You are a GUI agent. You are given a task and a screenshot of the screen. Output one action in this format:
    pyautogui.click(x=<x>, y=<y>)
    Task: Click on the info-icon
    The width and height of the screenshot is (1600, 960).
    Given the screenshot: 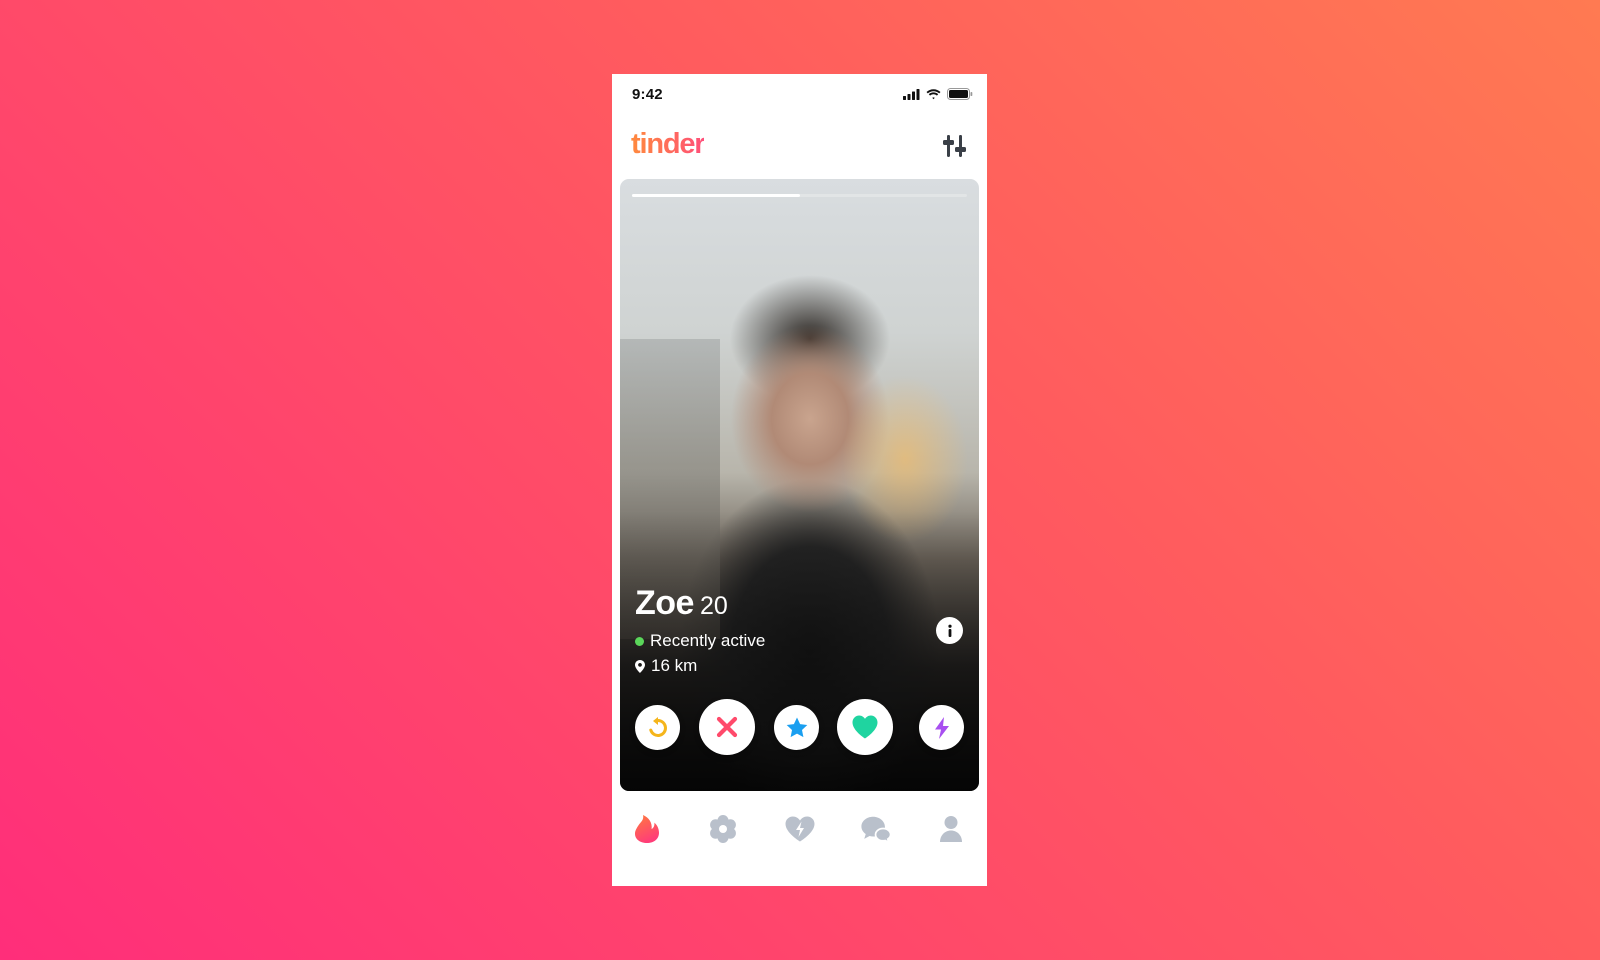 What is the action you would take?
    pyautogui.click(x=949, y=630)
    